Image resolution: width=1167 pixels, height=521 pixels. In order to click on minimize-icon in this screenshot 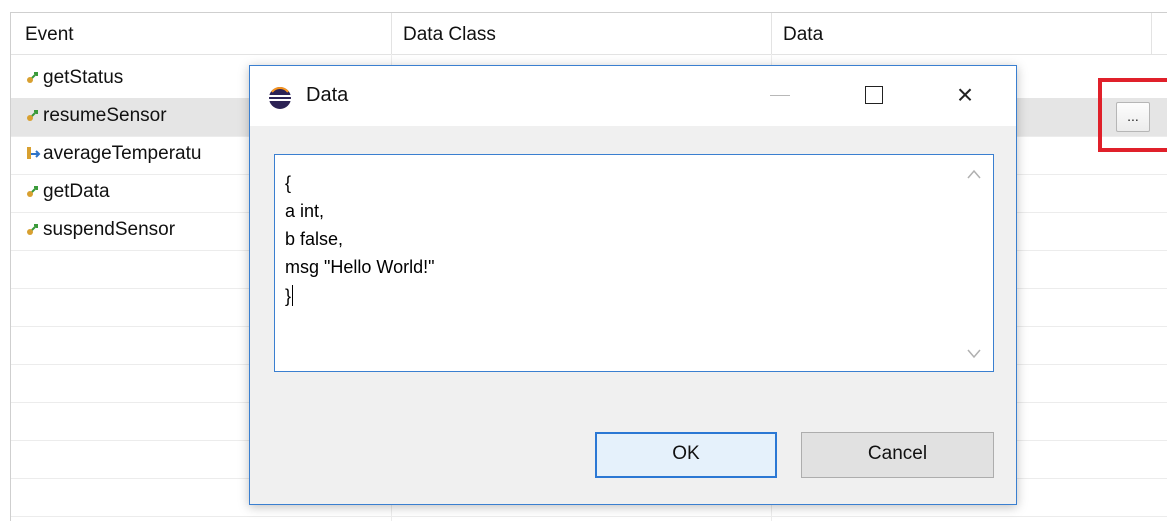, I will do `click(780, 95)`.